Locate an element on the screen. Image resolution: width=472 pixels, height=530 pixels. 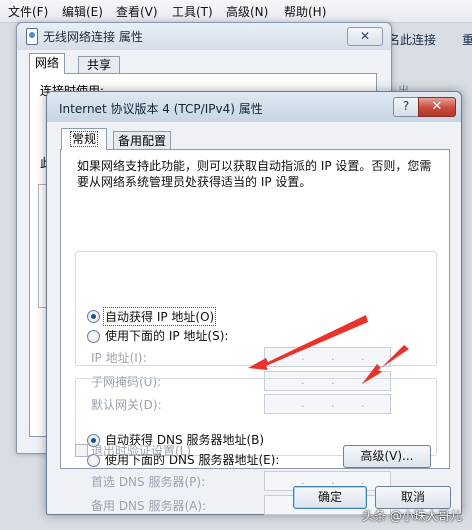
ip-address-label: IP 地址(I): is located at coordinates (119, 358).